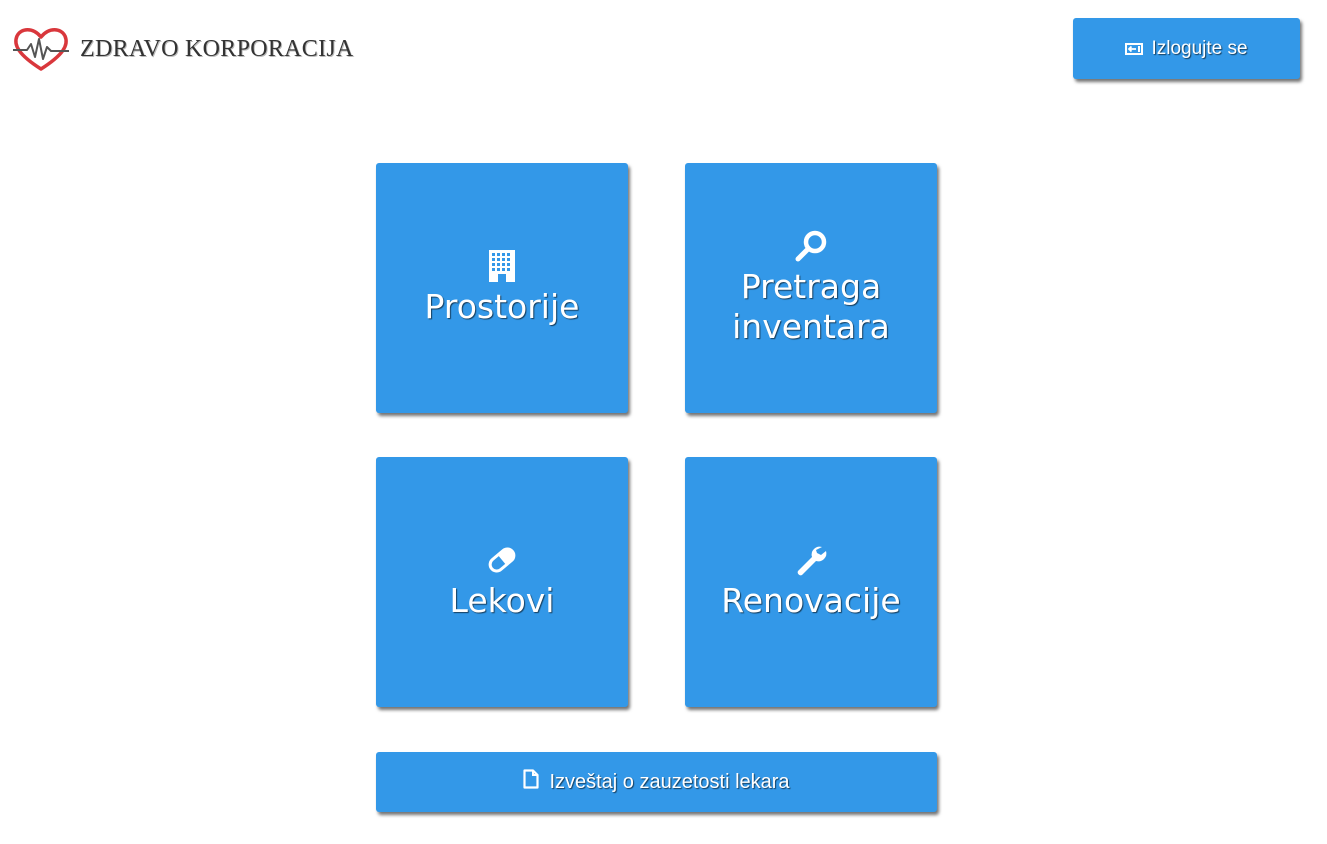  What do you see at coordinates (811, 326) in the screenshot?
I see `tile-search-label-line2: inventara` at bounding box center [811, 326].